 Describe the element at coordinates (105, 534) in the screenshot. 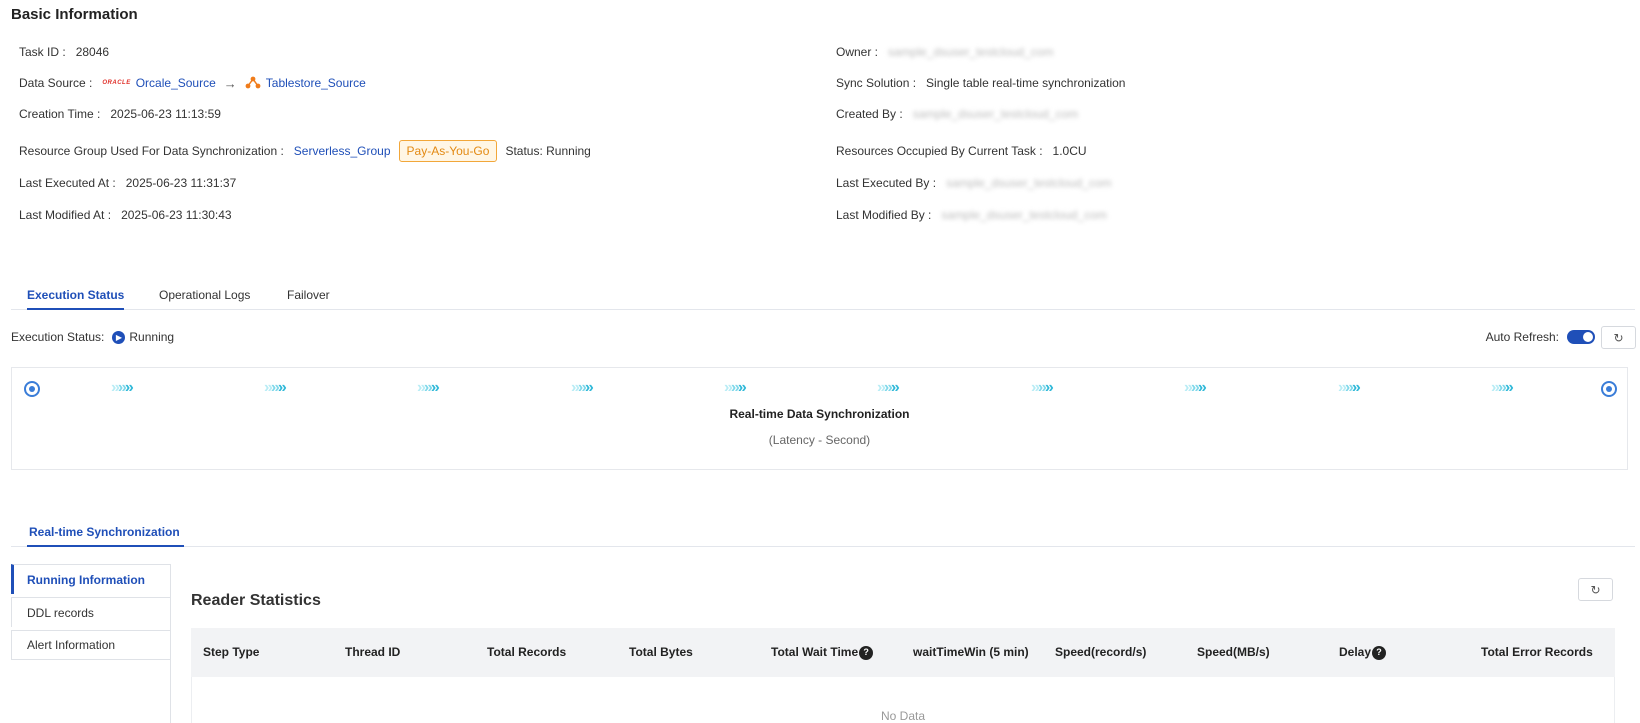

I see `tab-real-time-synchronization: Real-time Synchronization` at that location.